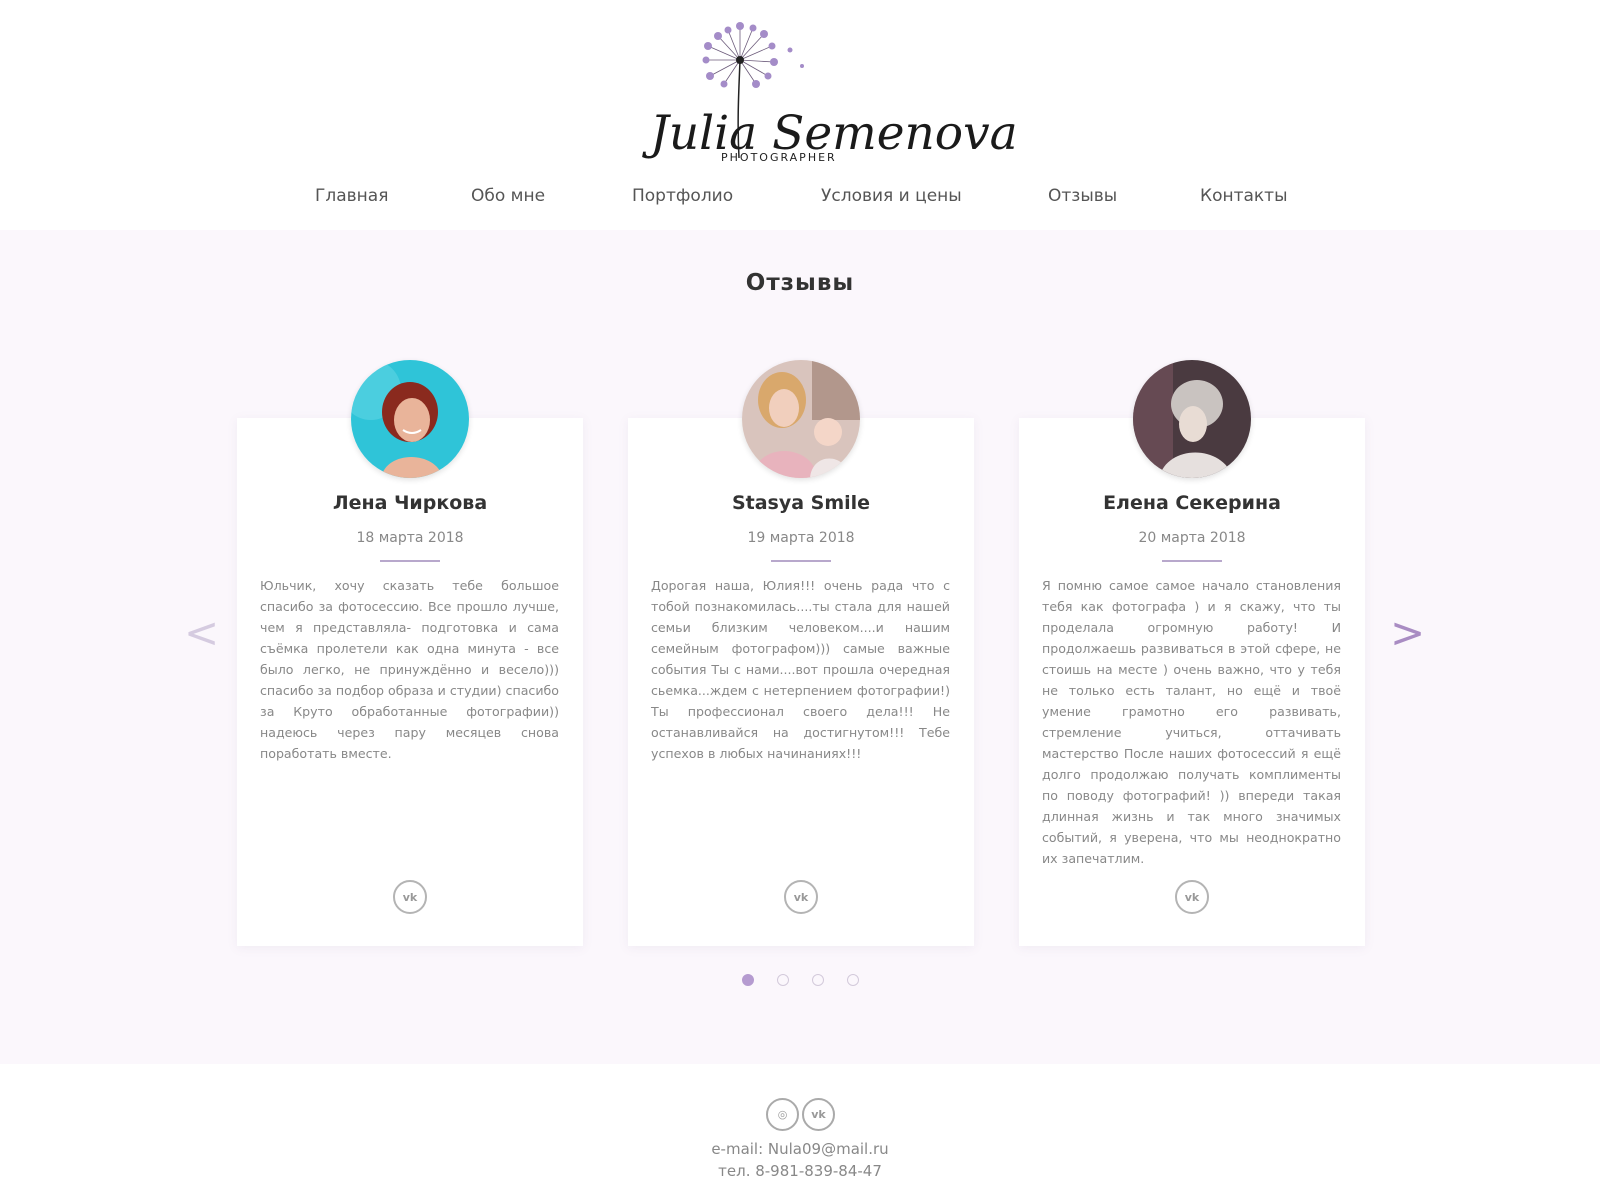 The height and width of the screenshot is (1182, 1600). I want to click on nav-item-portfolio: Портфолио, so click(682, 196).